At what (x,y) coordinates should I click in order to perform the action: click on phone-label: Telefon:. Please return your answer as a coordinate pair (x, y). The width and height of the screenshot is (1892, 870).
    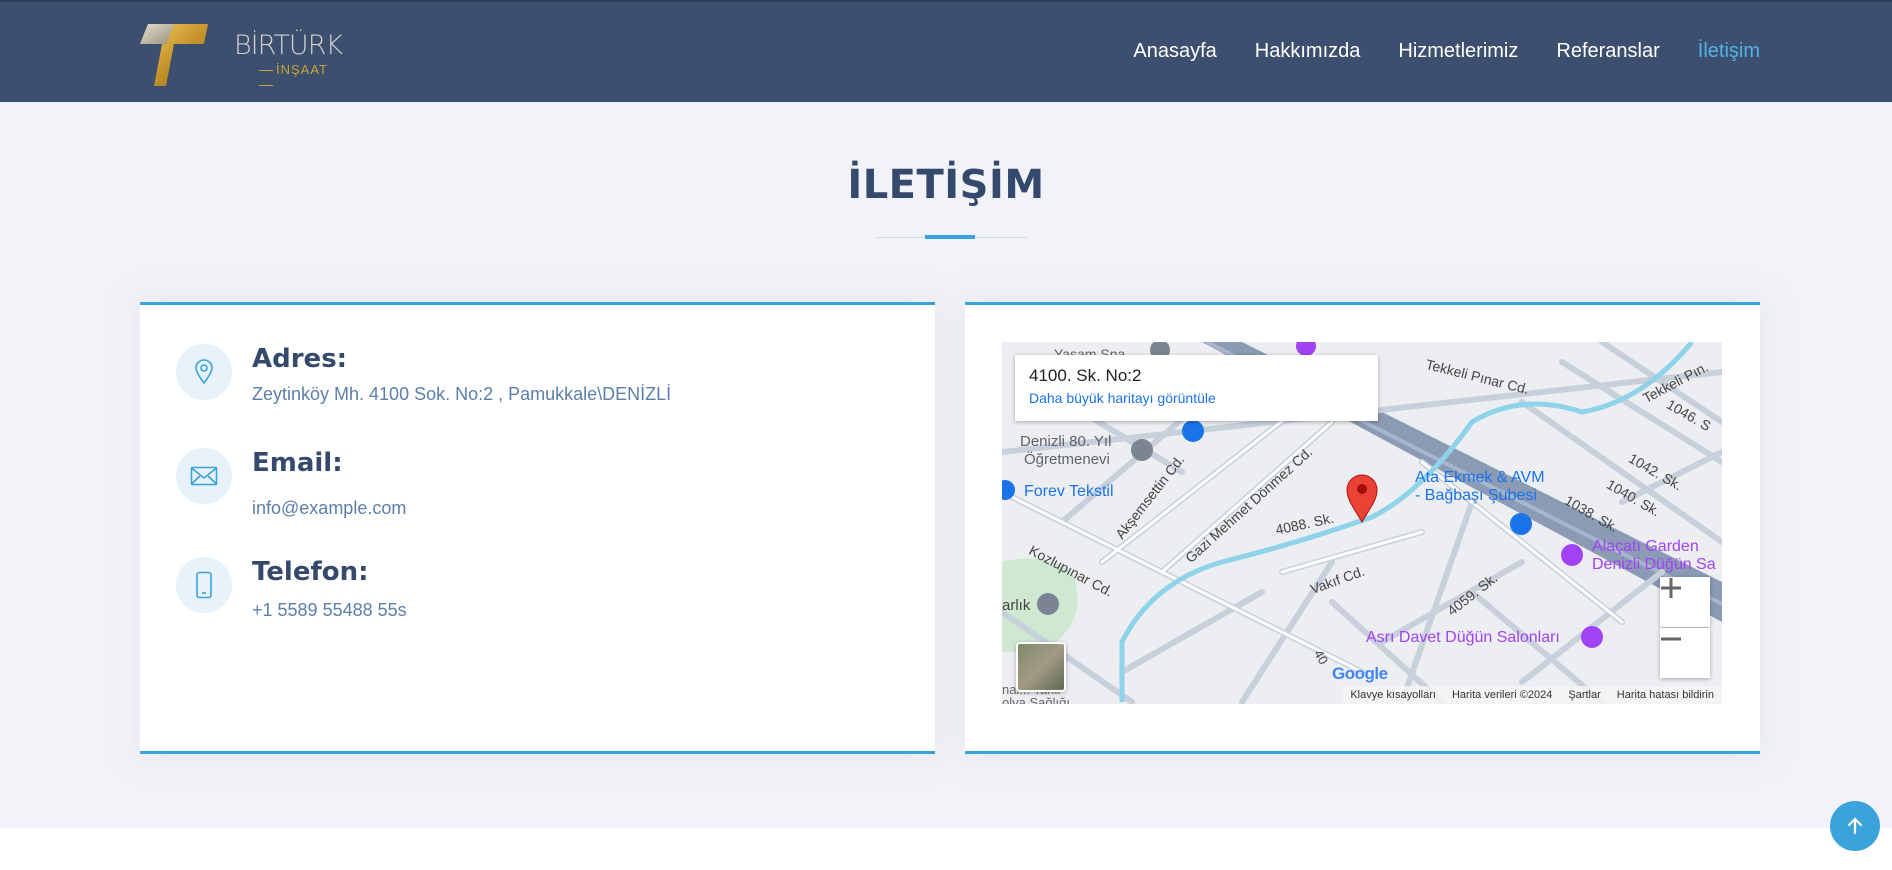
    Looking at the image, I should click on (310, 572).